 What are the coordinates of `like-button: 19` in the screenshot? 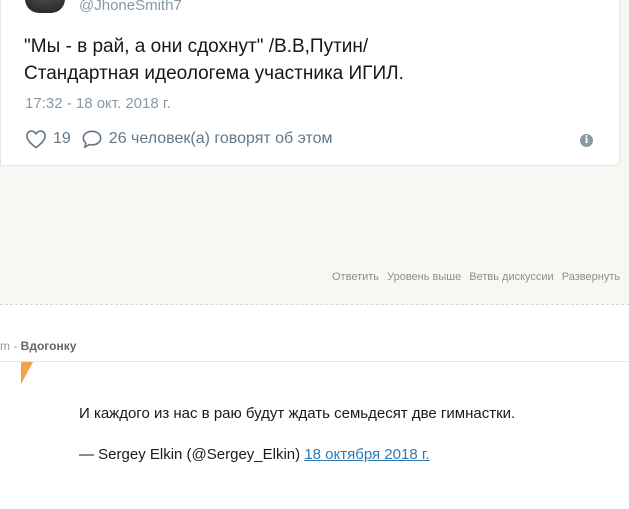 It's located at (48, 139).